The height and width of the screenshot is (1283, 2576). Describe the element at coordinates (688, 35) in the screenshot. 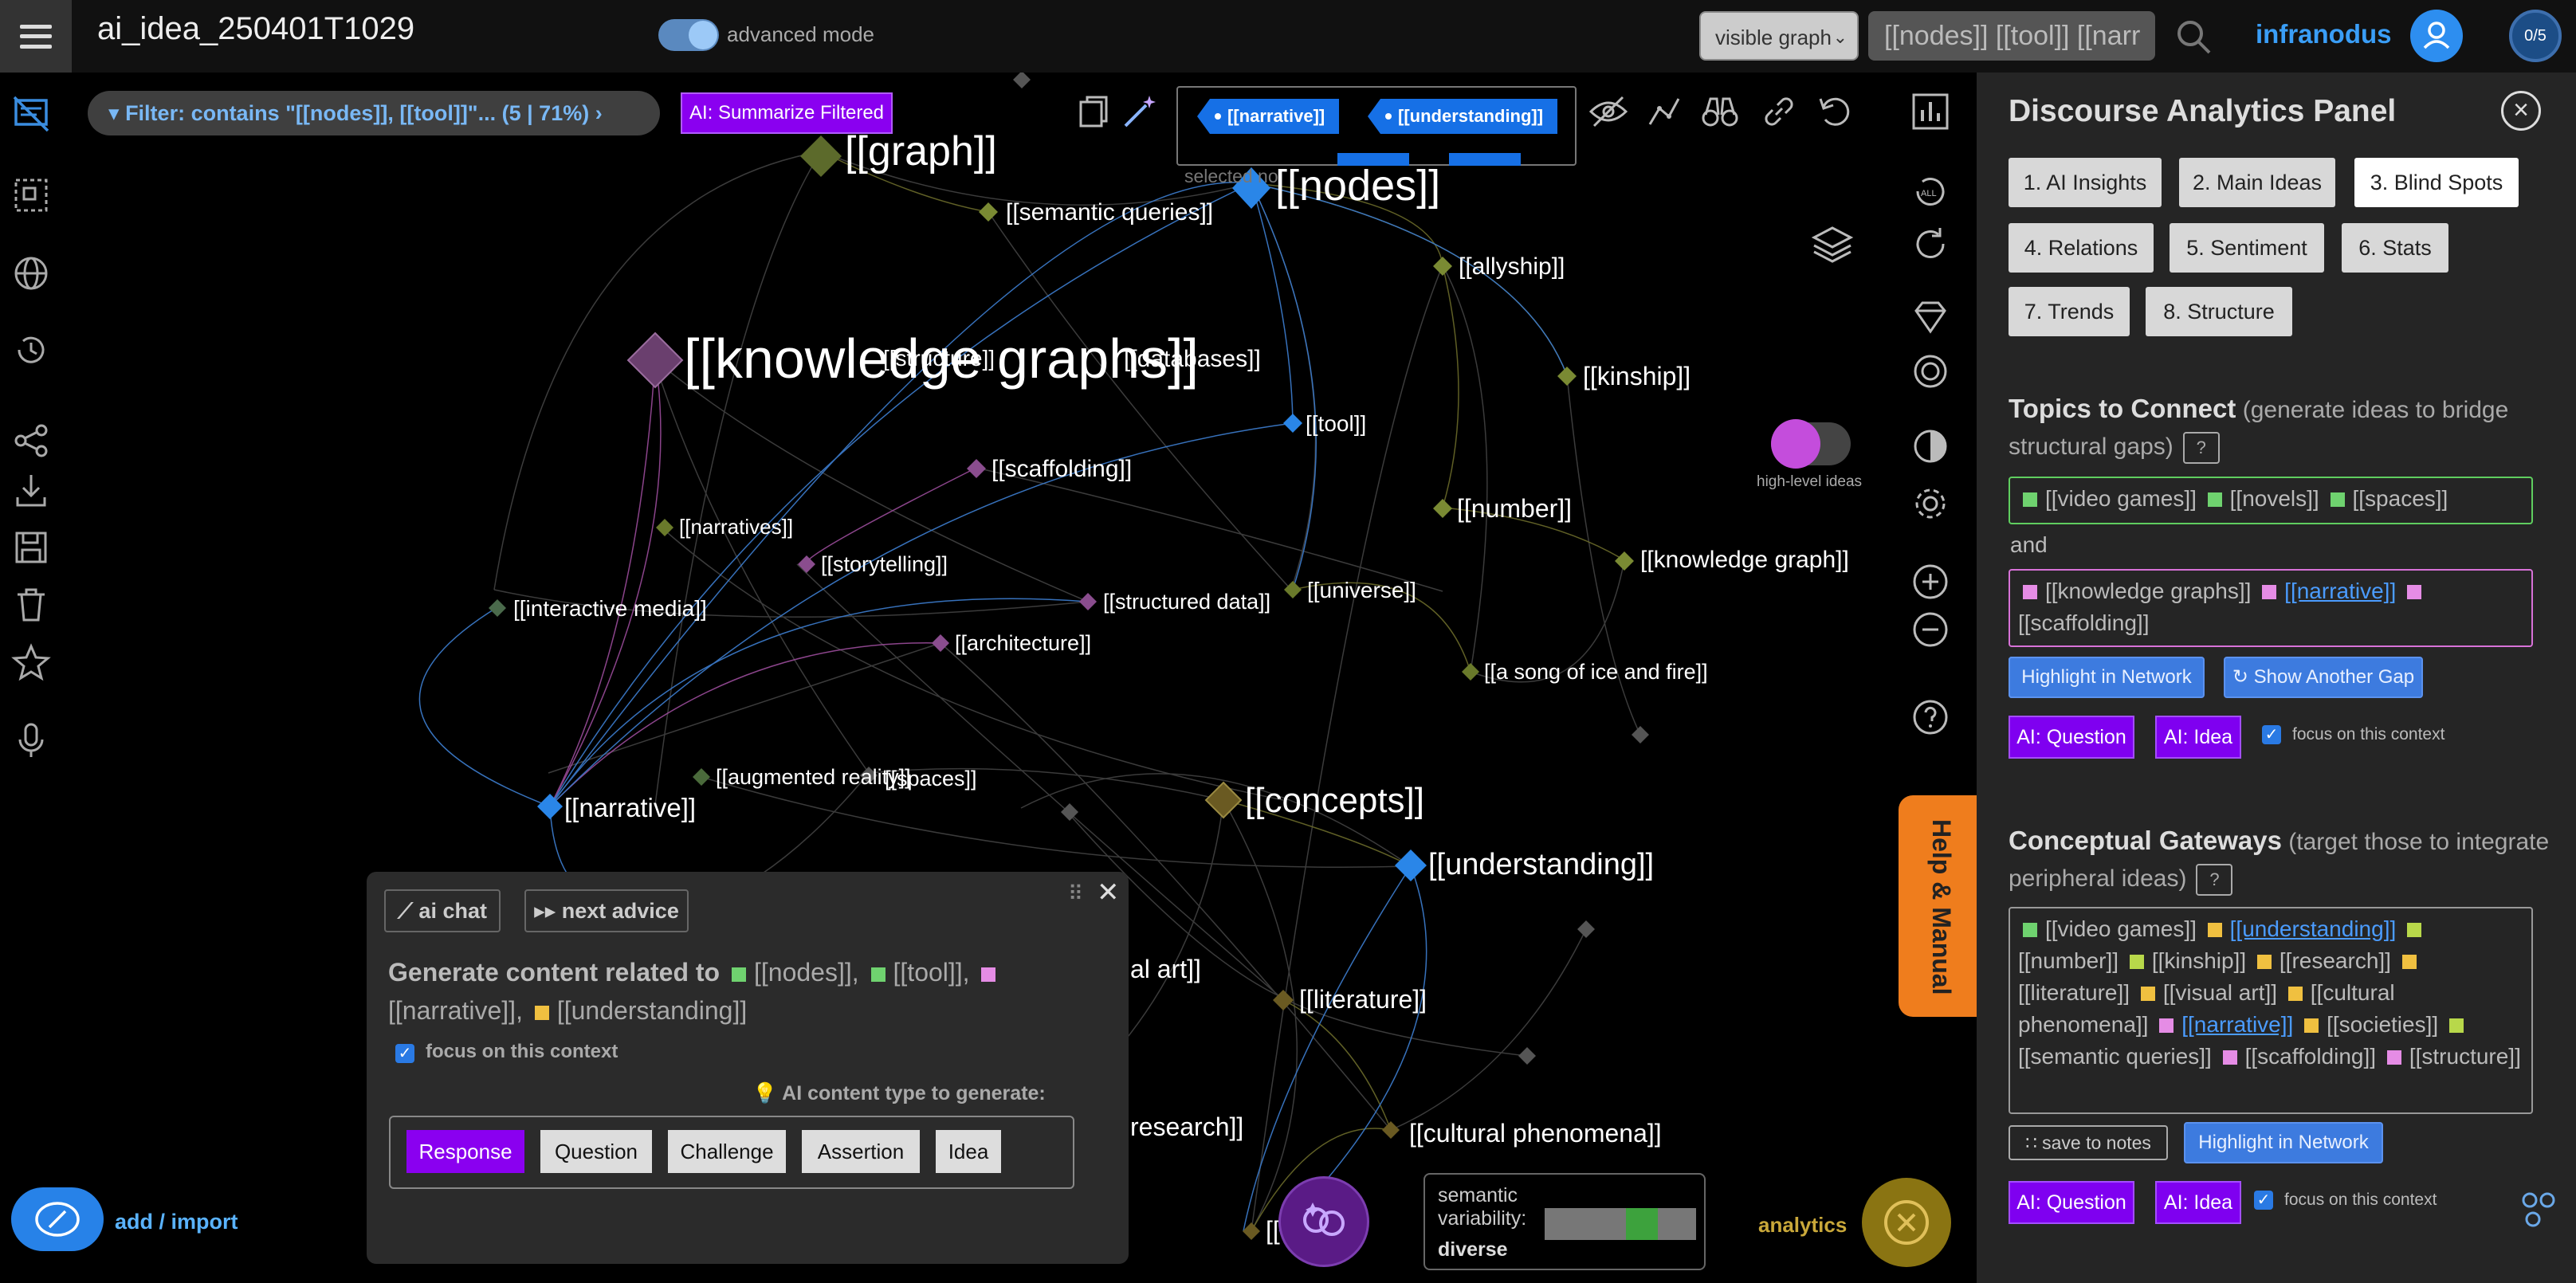

I see `advanced-mode-toggle` at that location.